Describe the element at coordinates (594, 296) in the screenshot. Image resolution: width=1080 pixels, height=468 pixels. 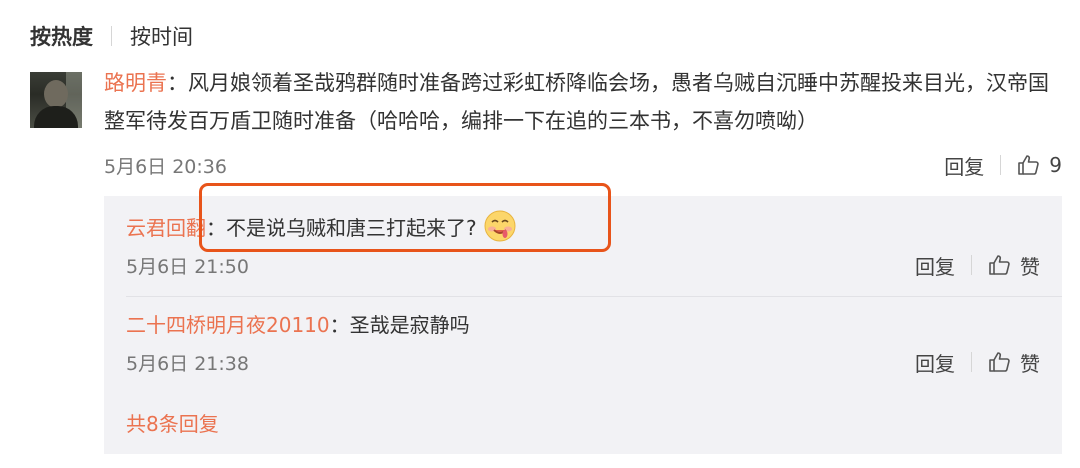
I see `reply-divider` at that location.